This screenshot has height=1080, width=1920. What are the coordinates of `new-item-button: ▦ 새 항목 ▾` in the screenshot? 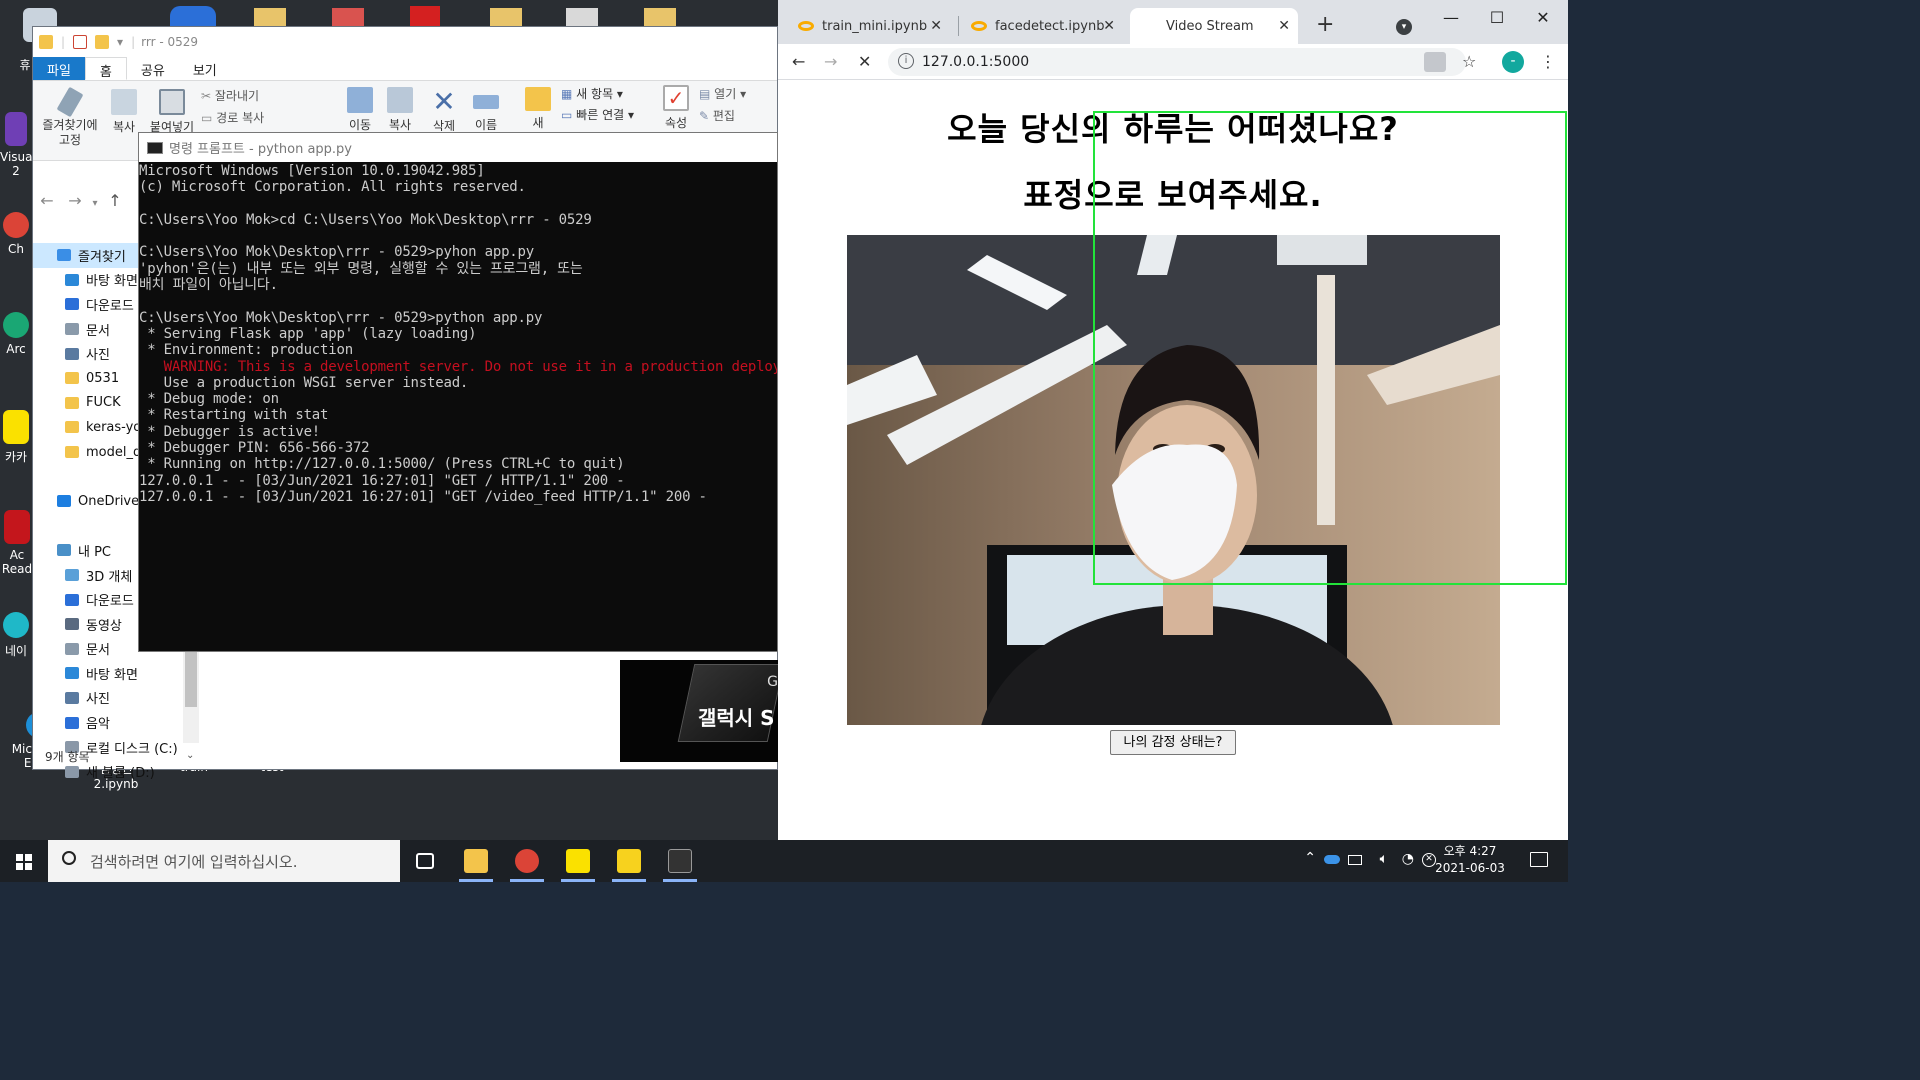 It's located at (592, 93).